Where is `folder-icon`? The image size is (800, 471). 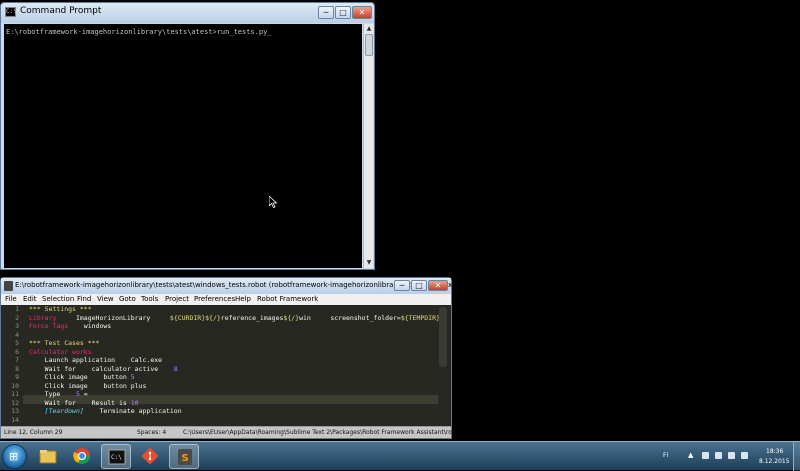
folder-icon is located at coordinates (48, 457).